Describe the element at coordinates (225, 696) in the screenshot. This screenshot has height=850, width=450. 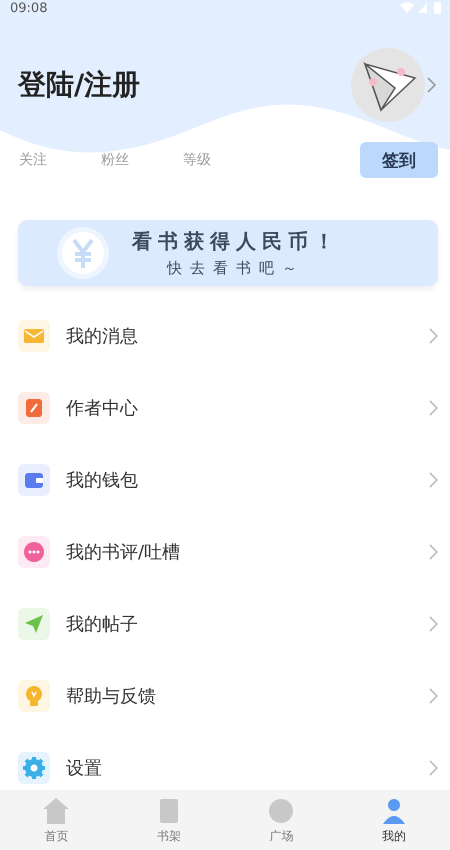
I see `menu-item: 帮助与反馈` at that location.